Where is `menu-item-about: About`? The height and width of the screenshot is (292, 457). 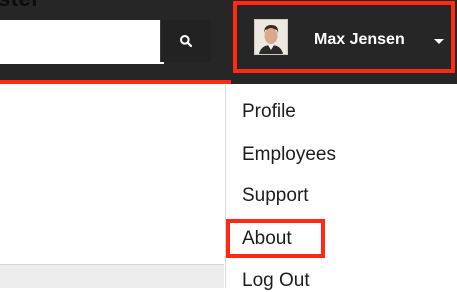
menu-item-about: About is located at coordinates (267, 239).